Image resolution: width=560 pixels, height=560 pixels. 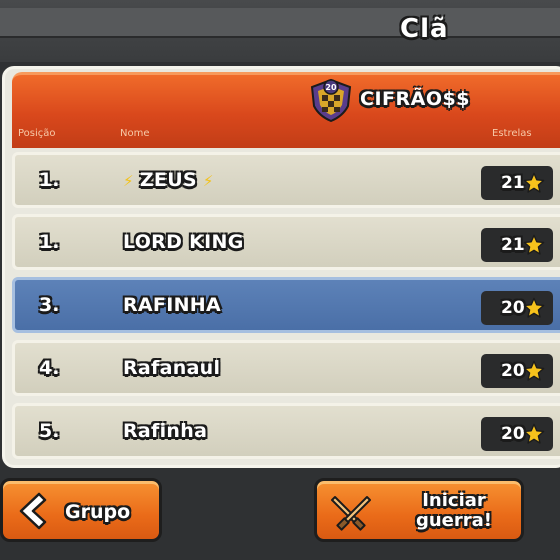 I want to click on crossed-swords-icon, so click(x=351, y=513).